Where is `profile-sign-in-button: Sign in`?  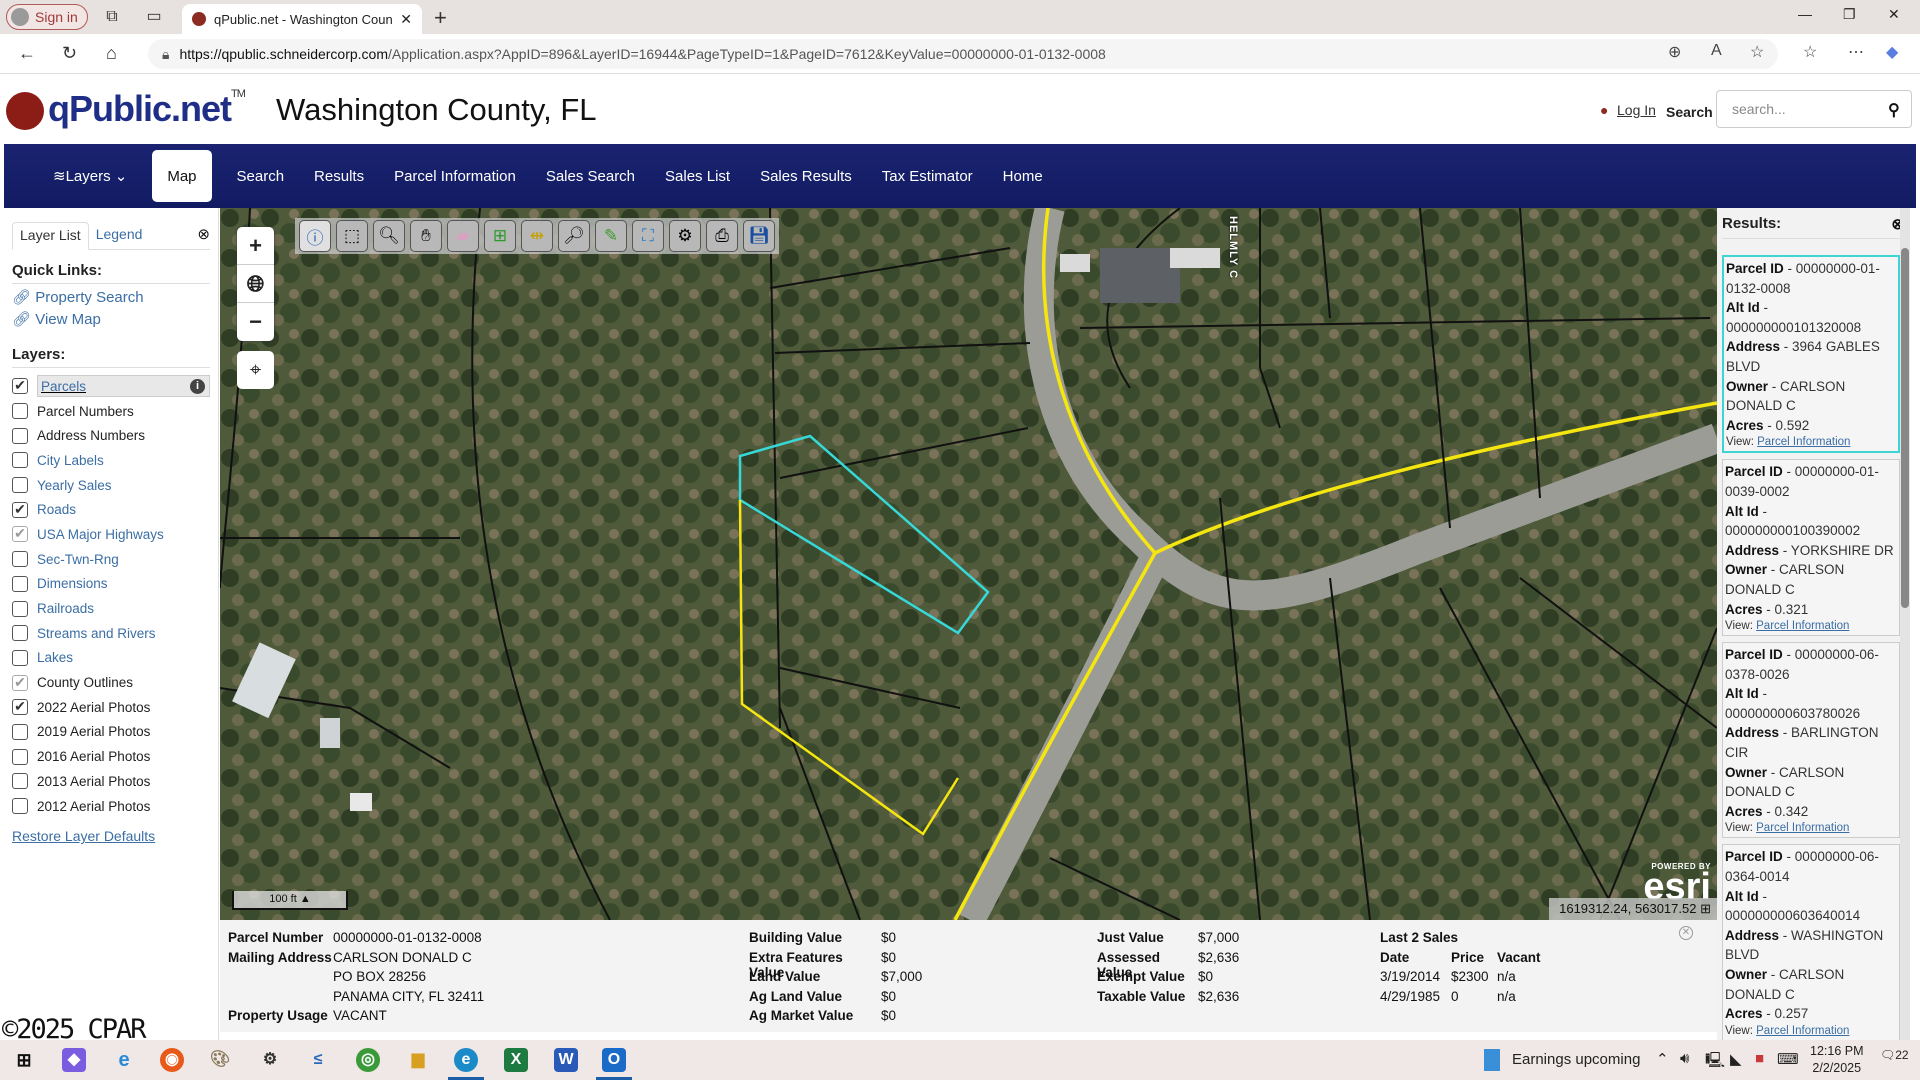
profile-sign-in-button: Sign in is located at coordinates (47, 17).